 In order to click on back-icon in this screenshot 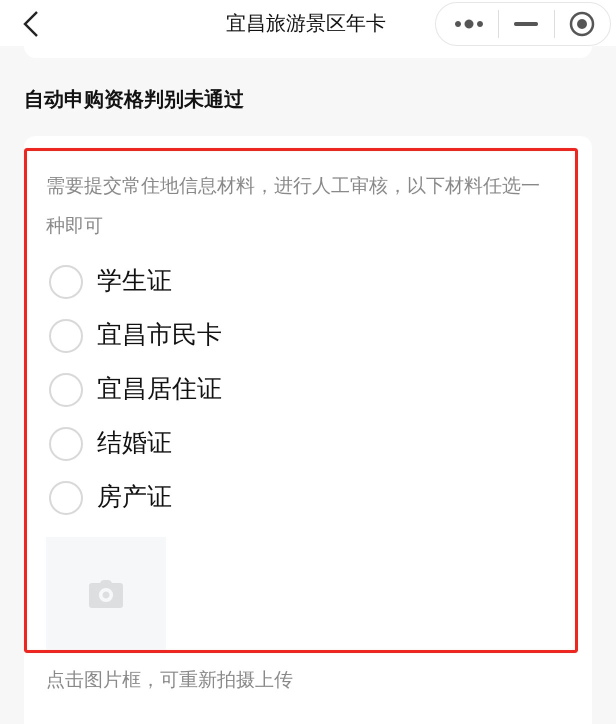, I will do `click(31, 24)`.